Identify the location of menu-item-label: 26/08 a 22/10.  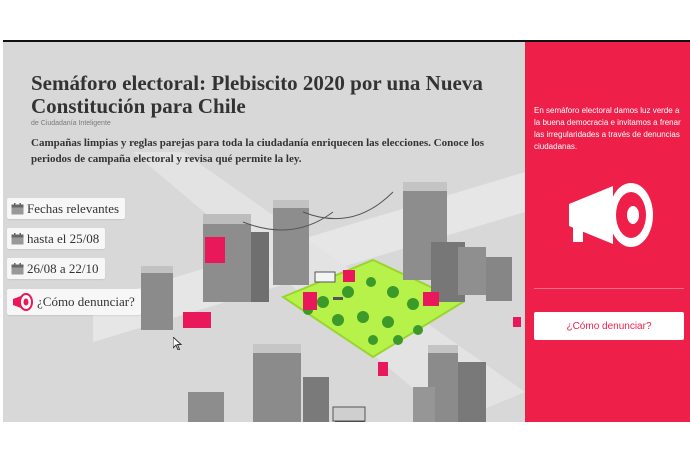
(63, 268).